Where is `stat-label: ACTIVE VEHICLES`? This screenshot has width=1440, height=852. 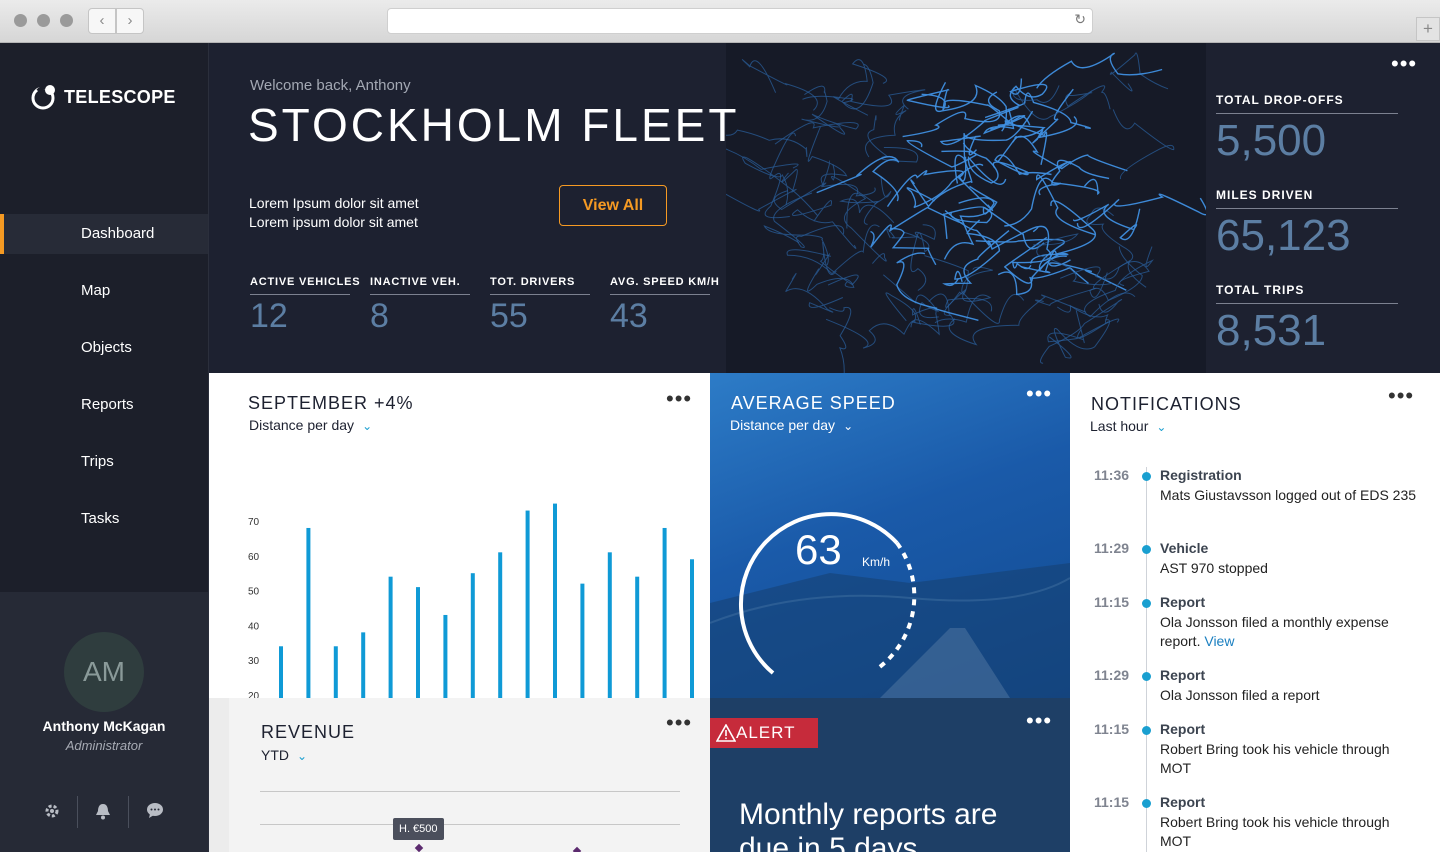
stat-label: ACTIVE VEHICLES is located at coordinates (305, 285).